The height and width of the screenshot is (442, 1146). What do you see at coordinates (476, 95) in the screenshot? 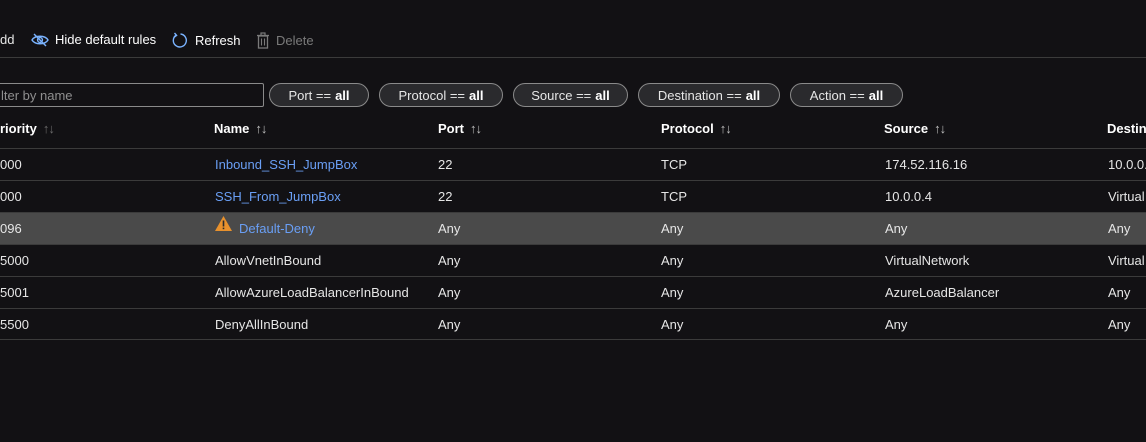
I see `protocol-filter-value: all` at bounding box center [476, 95].